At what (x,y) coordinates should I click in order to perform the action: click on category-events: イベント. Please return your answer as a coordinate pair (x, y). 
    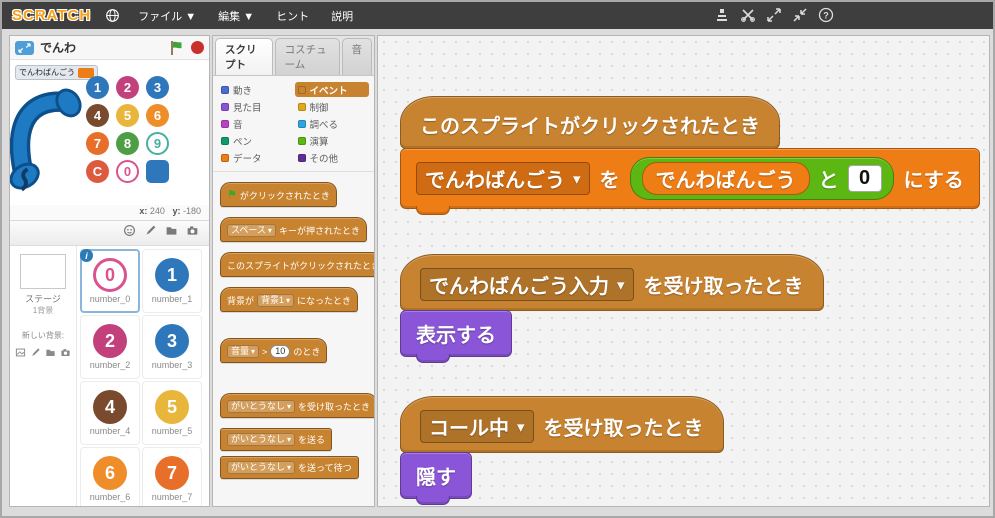
    Looking at the image, I should click on (331, 89).